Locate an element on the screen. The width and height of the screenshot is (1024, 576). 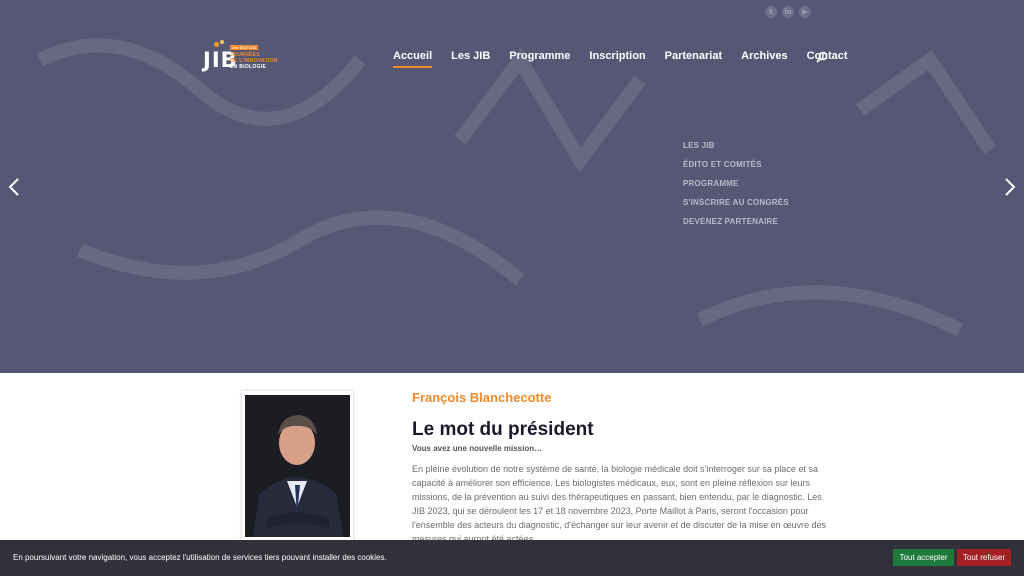
nav-item-partenariat: Partenariat is located at coordinates (693, 56).